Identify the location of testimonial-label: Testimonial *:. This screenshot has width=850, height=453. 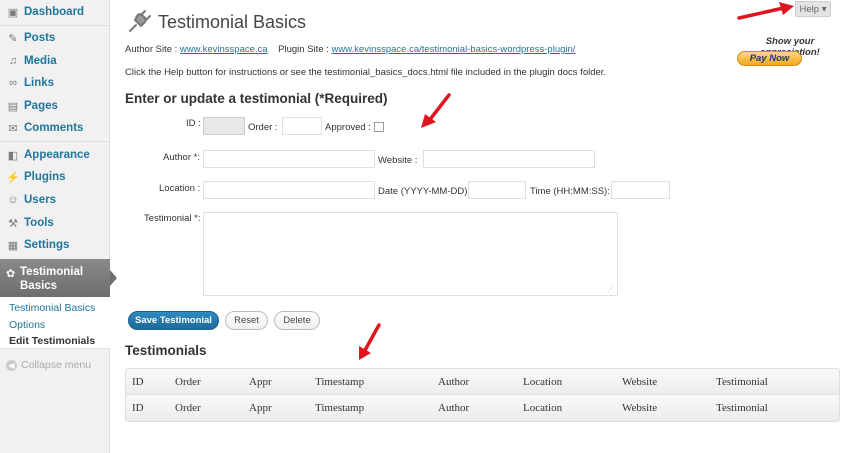
(172, 218).